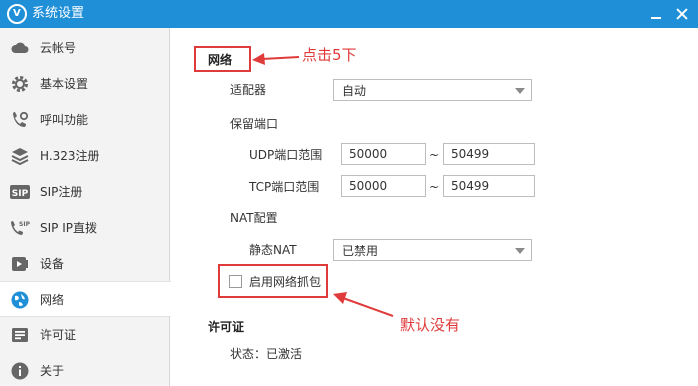 The image size is (698, 386). Describe the element at coordinates (354, 91) in the screenshot. I see `adapter-select-value: 自动` at that location.